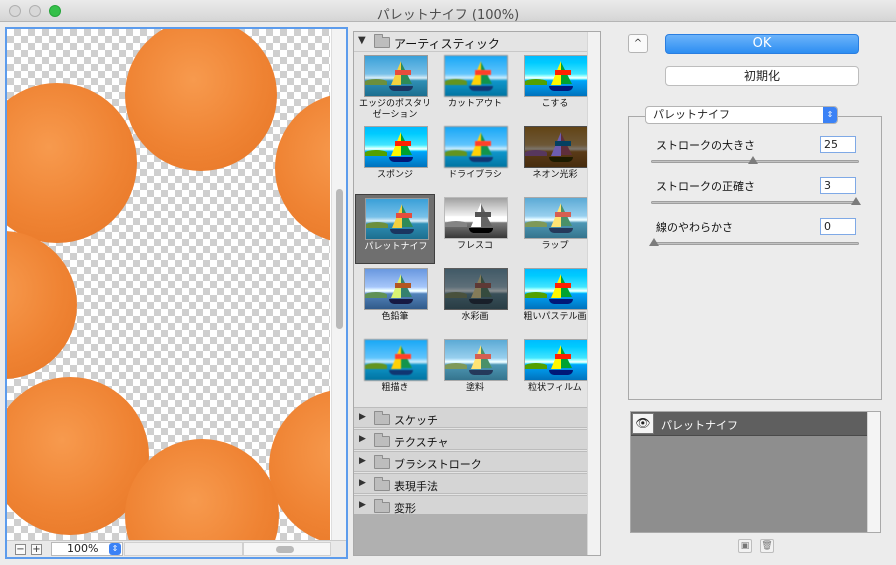 Image resolution: width=896 pixels, height=565 pixels. What do you see at coordinates (749, 472) in the screenshot?
I see `effect-layers-list: 👁 パレットナイフ` at bounding box center [749, 472].